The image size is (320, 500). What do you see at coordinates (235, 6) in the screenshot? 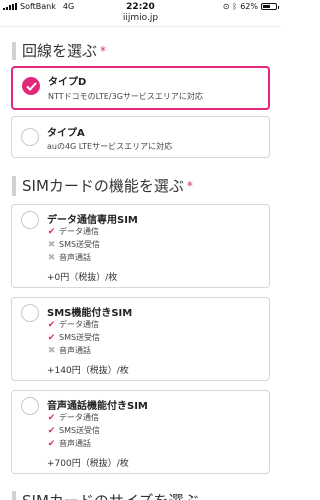
I see `bluetooth-icon: ᛒ` at bounding box center [235, 6].